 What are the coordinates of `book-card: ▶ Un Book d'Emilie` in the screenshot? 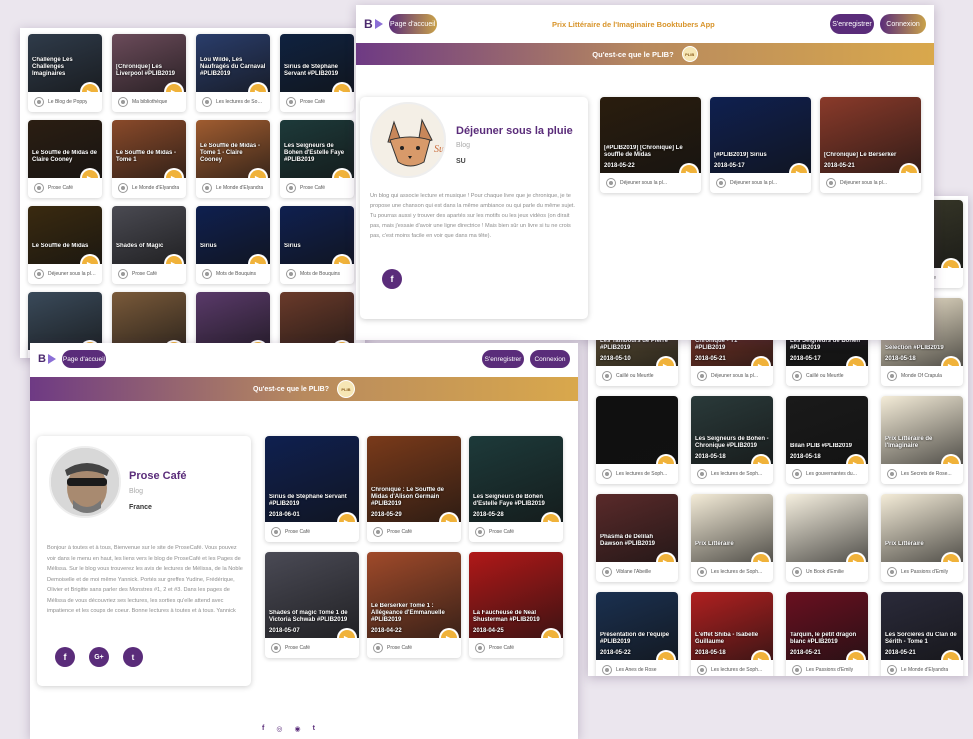 It's located at (827, 538).